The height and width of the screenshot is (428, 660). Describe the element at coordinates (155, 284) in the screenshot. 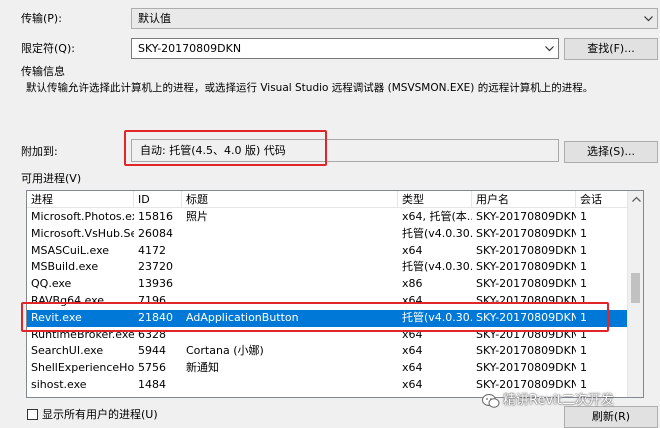

I see `cell-id: 13936` at that location.